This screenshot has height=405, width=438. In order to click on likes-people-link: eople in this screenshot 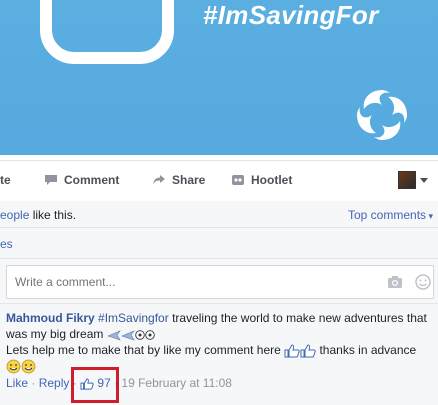, I will do `click(14, 215)`.